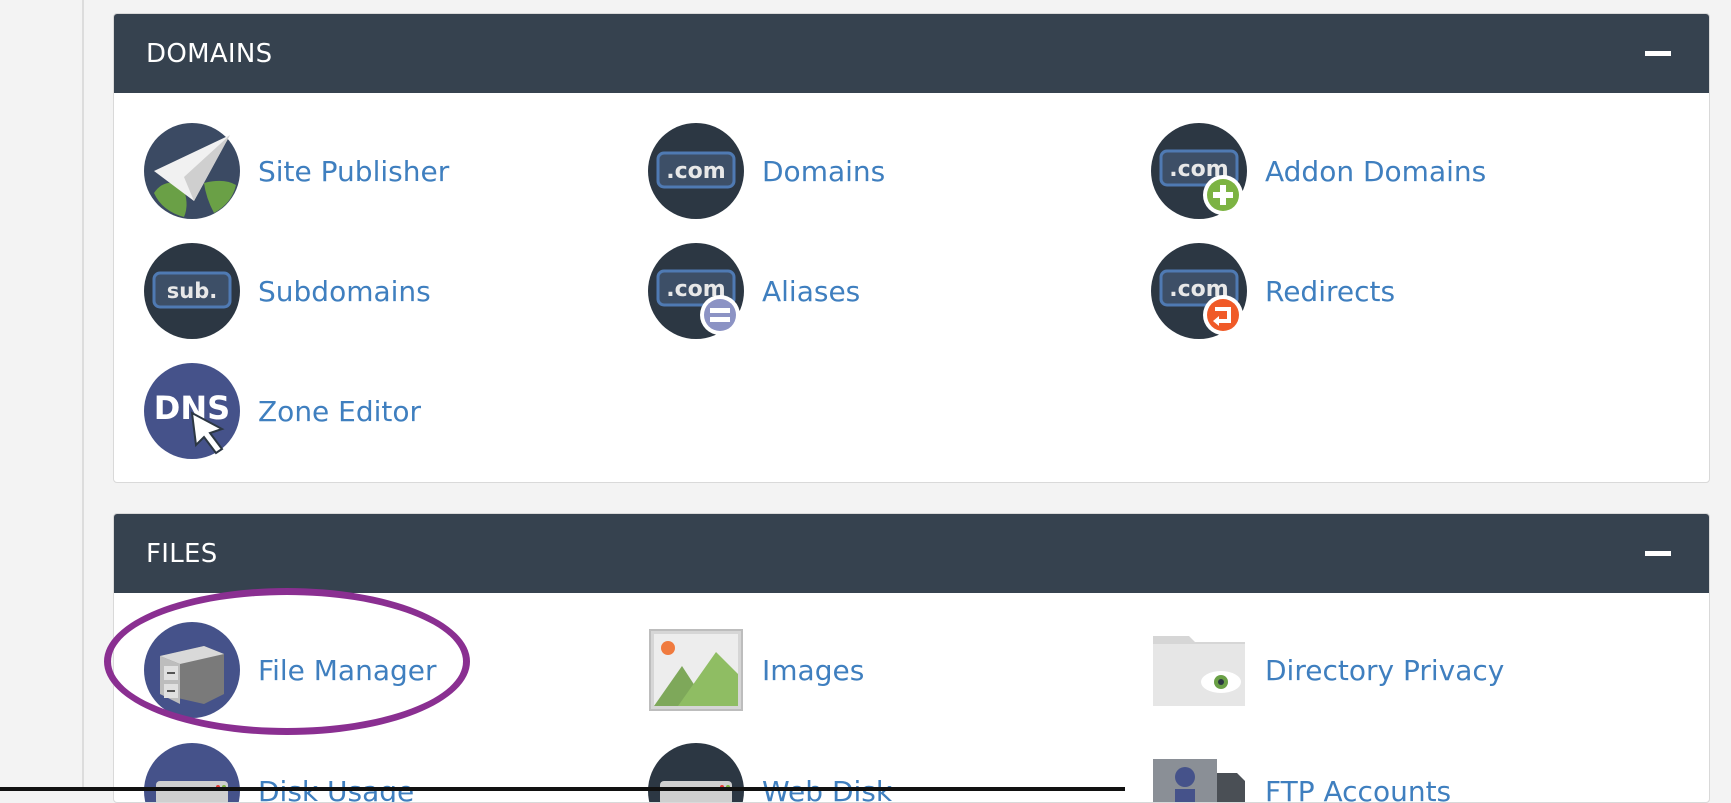  I want to click on file-cabinet-icon, so click(192, 670).